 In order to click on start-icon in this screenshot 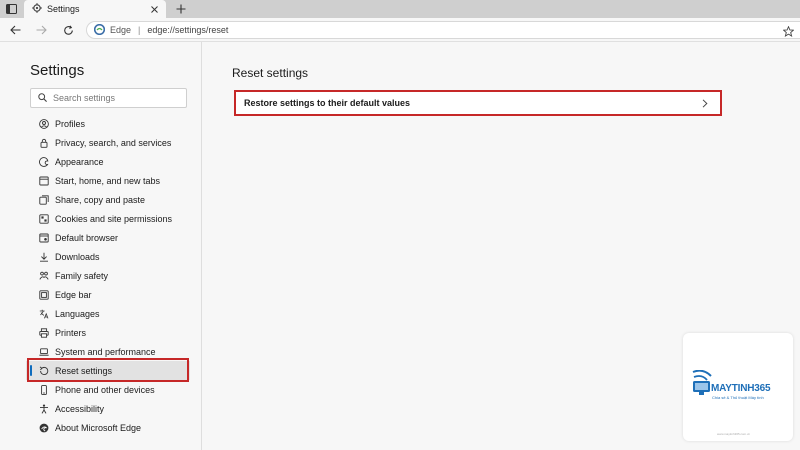, I will do `click(43, 180)`.